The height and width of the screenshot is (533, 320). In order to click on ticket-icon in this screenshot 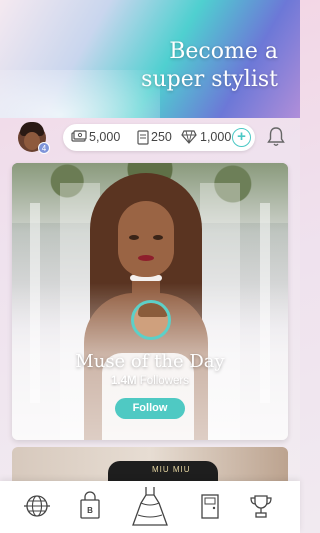, I will do `click(143, 139)`.